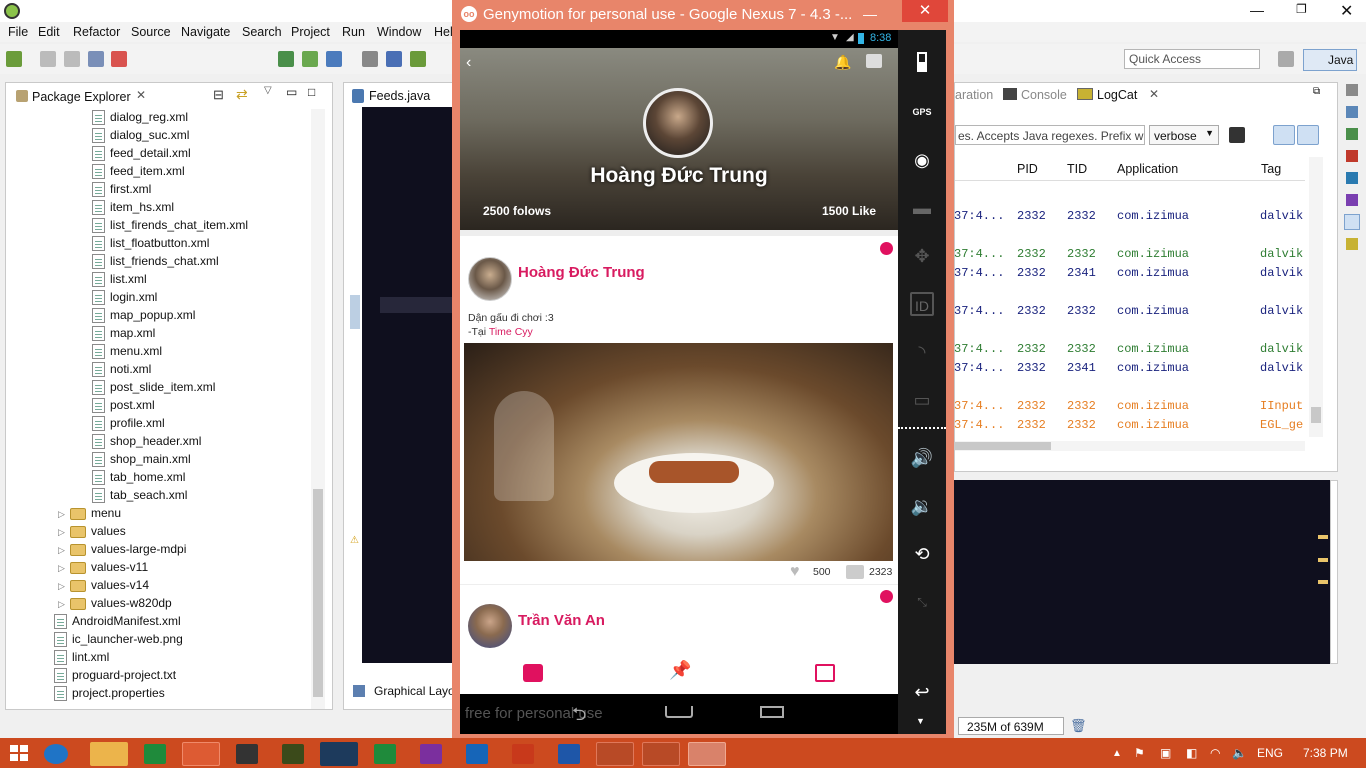 The width and height of the screenshot is (1366, 768). I want to click on minimize-view-icon: ▭, so click(291, 92).